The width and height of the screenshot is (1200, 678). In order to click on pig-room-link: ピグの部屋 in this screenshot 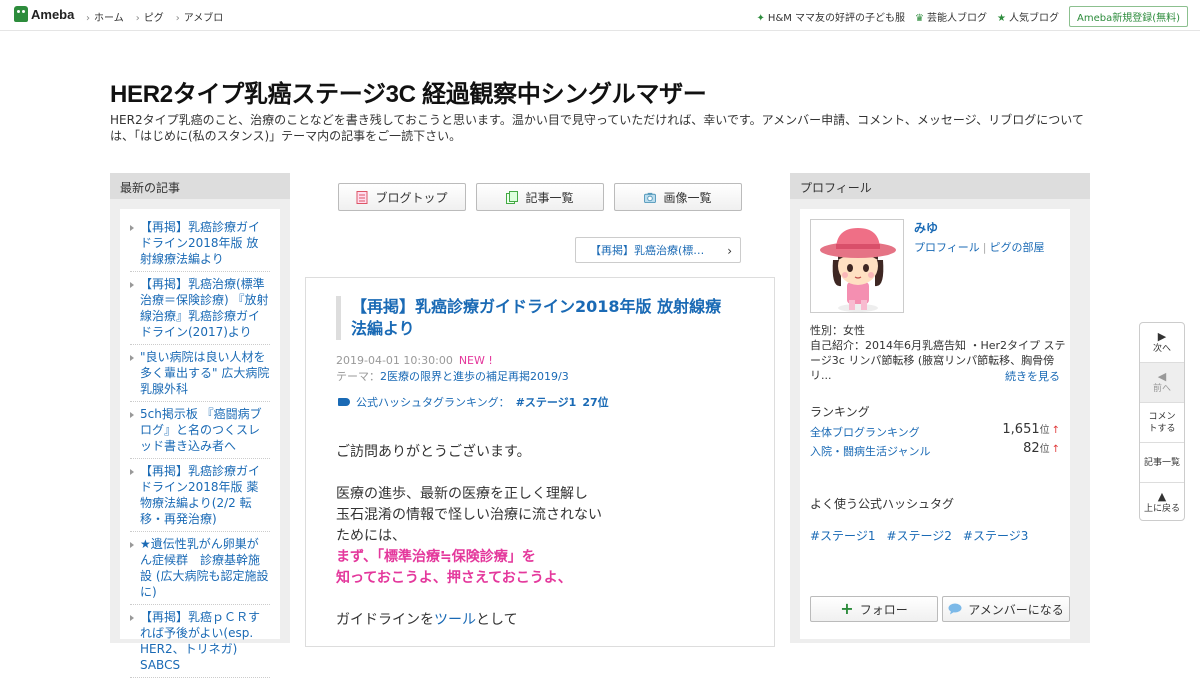, I will do `click(1017, 247)`.